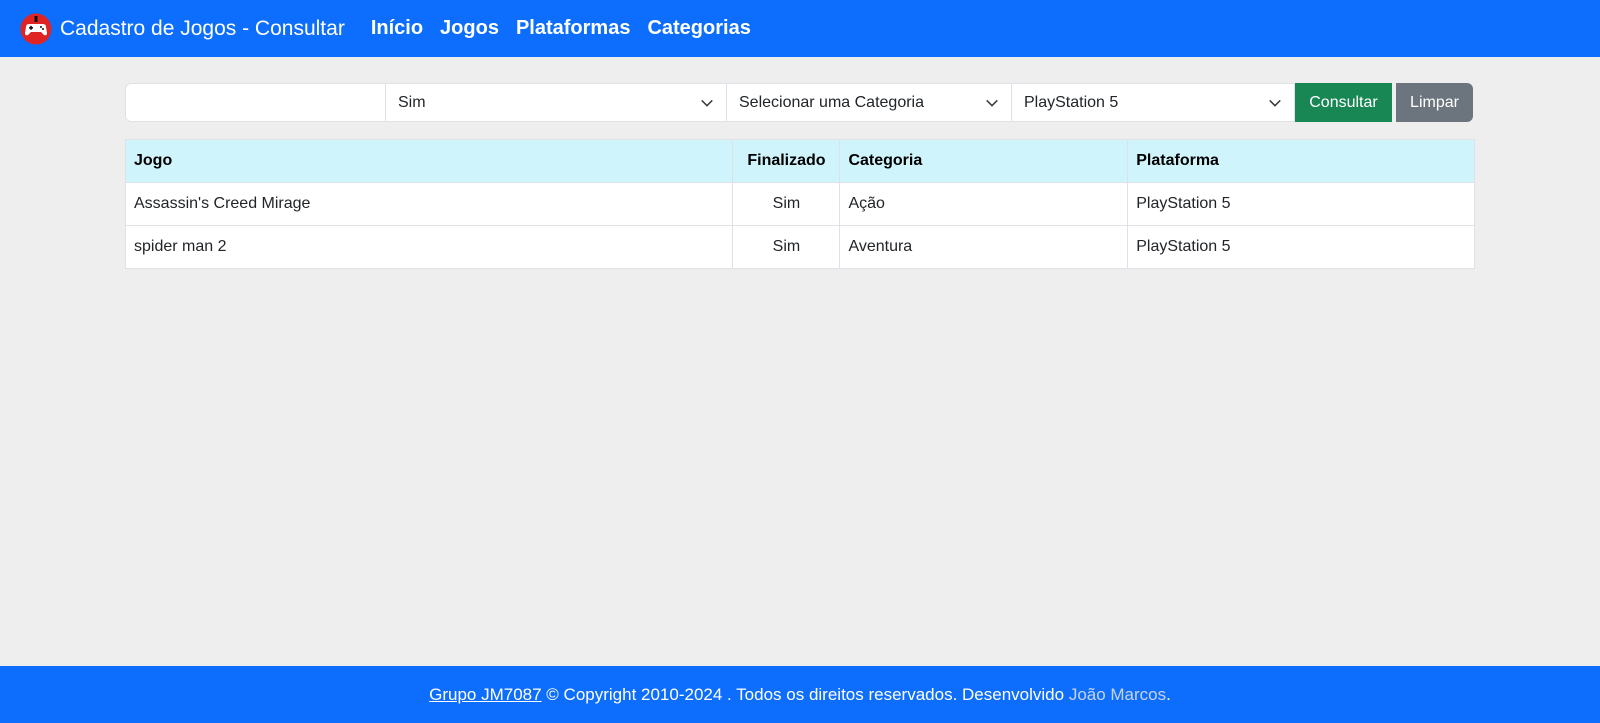 The width and height of the screenshot is (1600, 723). I want to click on table-header-row: Jogo Finalizado Categoria Plataforma, so click(799, 161).